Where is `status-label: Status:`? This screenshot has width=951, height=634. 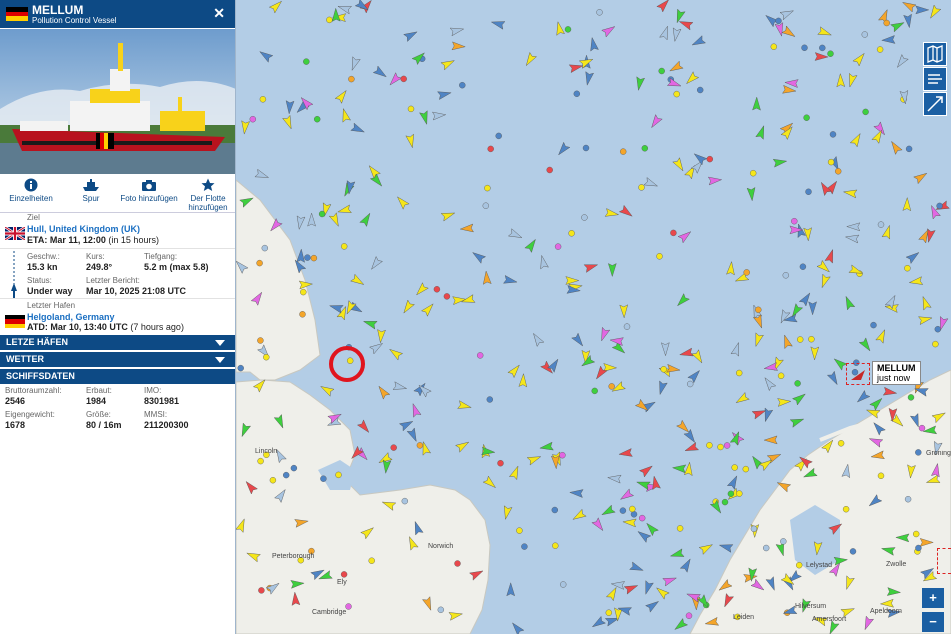 status-label: Status: is located at coordinates (39, 280).